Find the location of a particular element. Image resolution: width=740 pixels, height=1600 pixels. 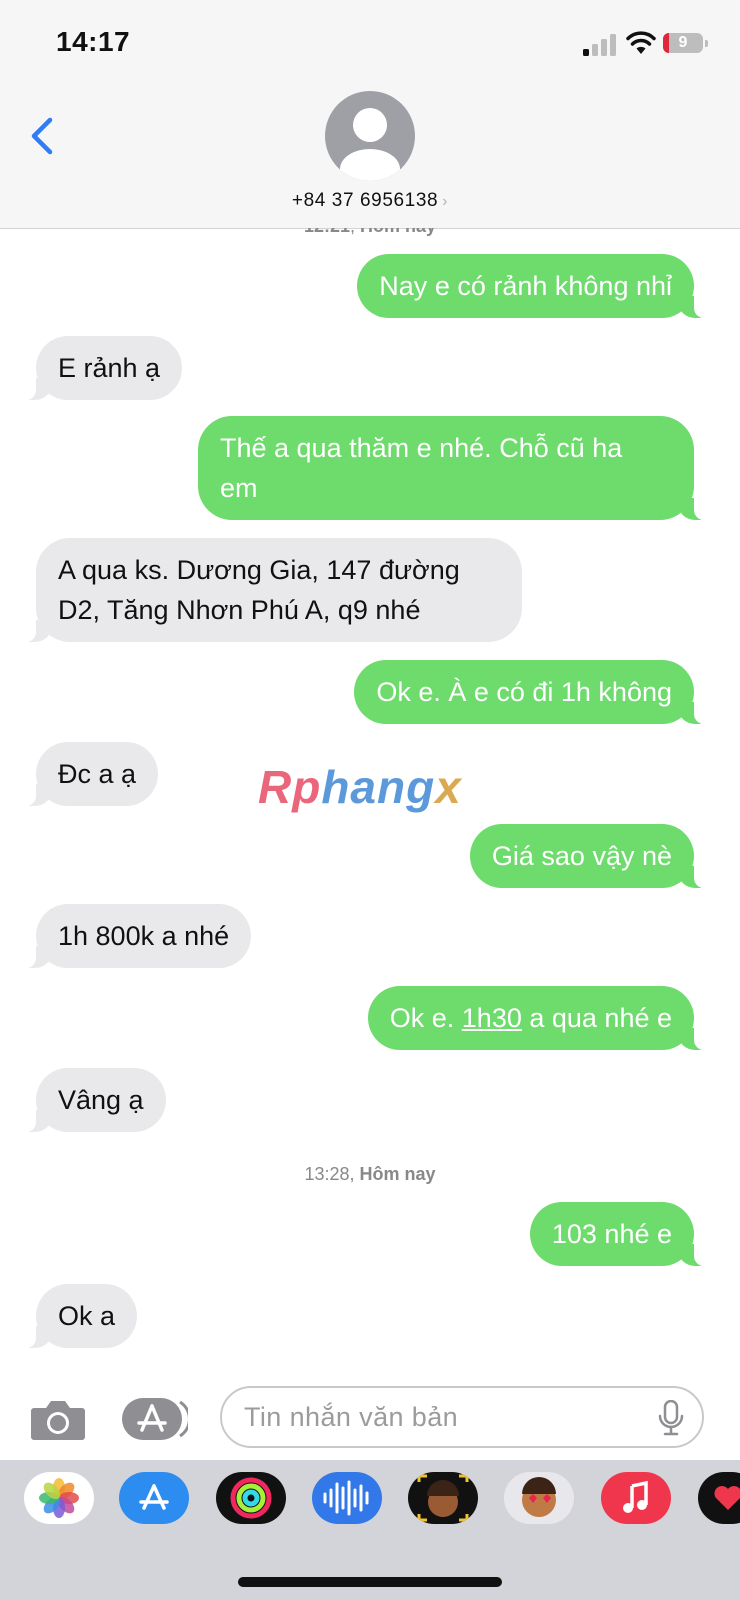

message-input-placeholder: Tin nhắn văn bản is located at coordinates (351, 1417).